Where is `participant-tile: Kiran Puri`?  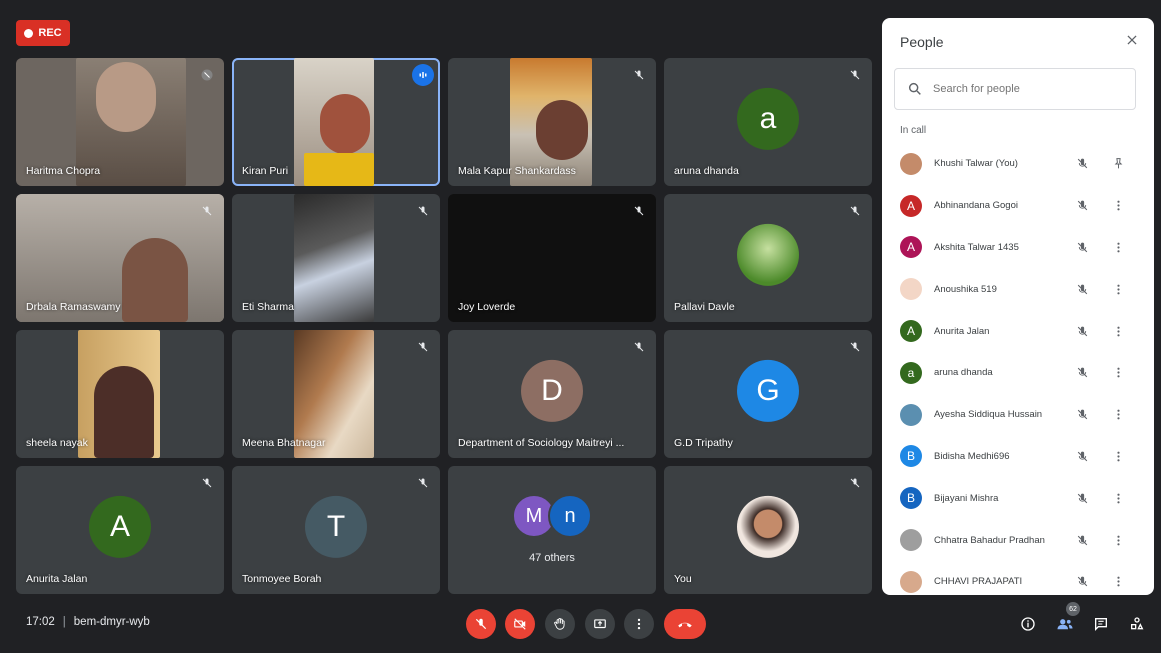 participant-tile: Kiran Puri is located at coordinates (336, 122).